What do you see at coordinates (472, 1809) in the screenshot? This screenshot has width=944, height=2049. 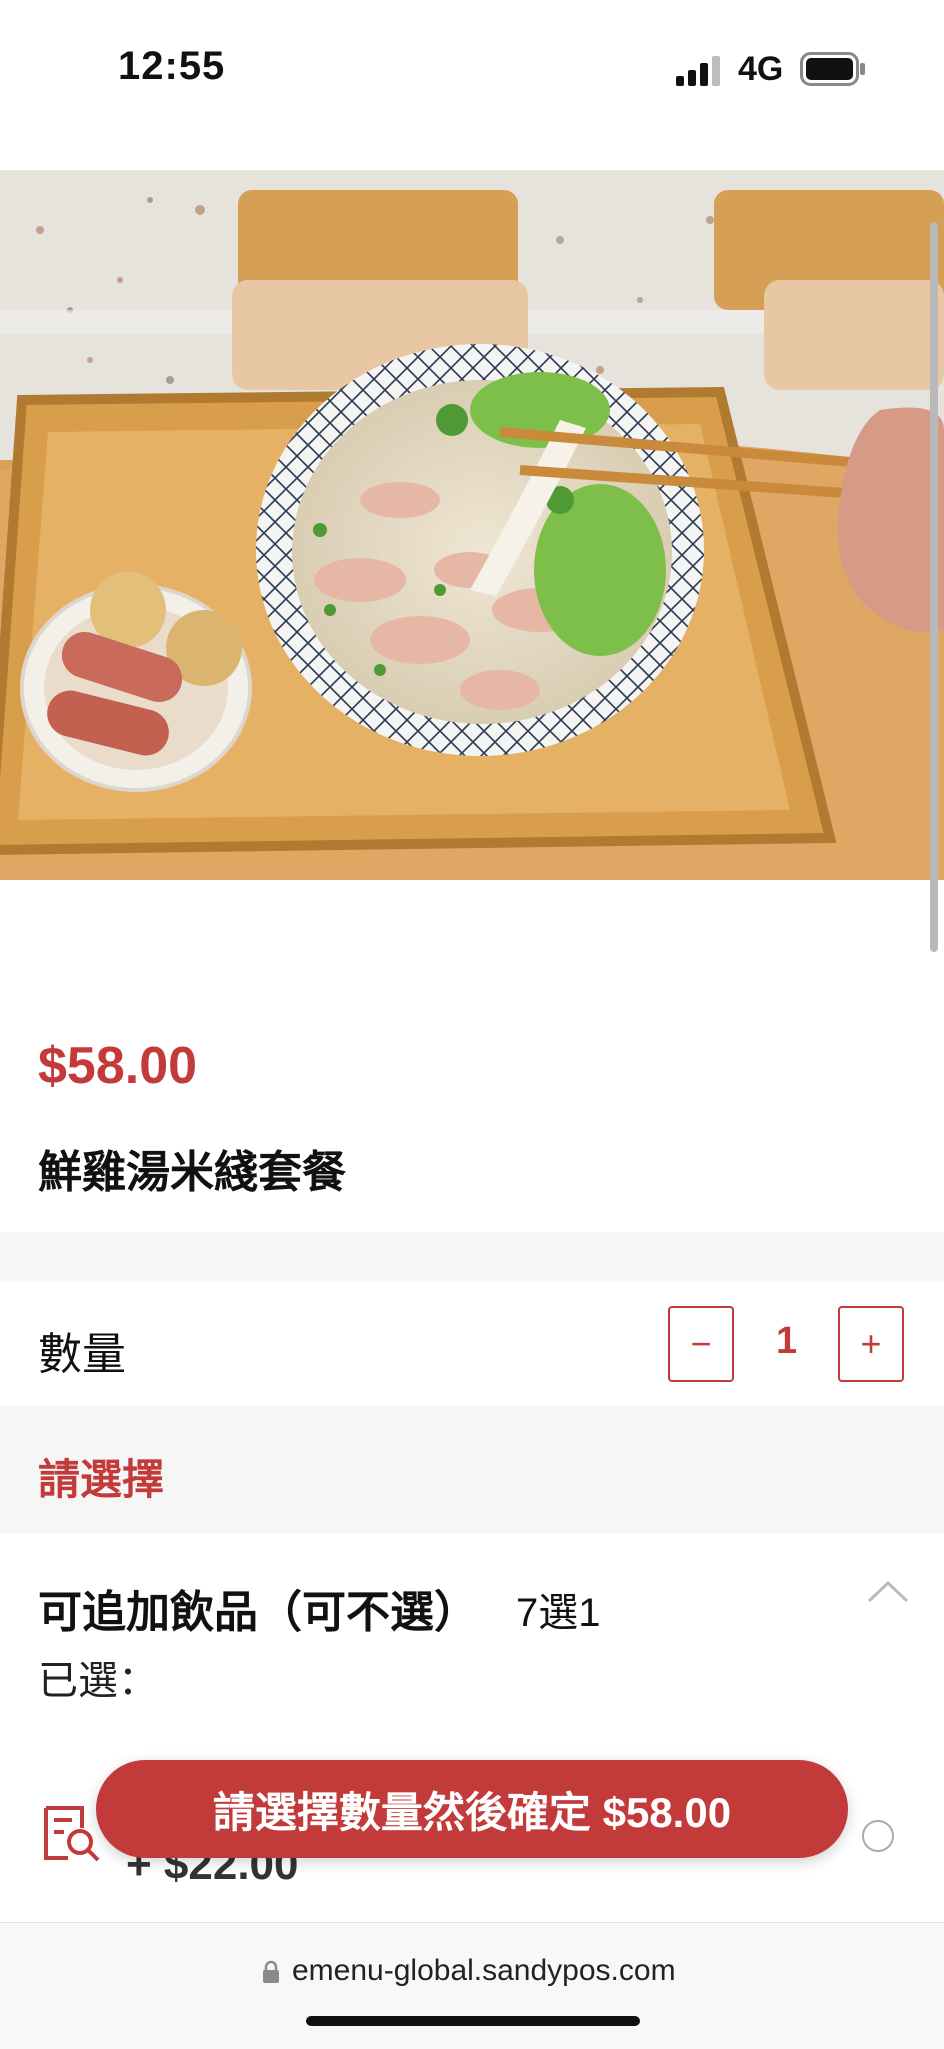 I see `confirm-add-button: 請選擇數量然後確定 $58.00` at bounding box center [472, 1809].